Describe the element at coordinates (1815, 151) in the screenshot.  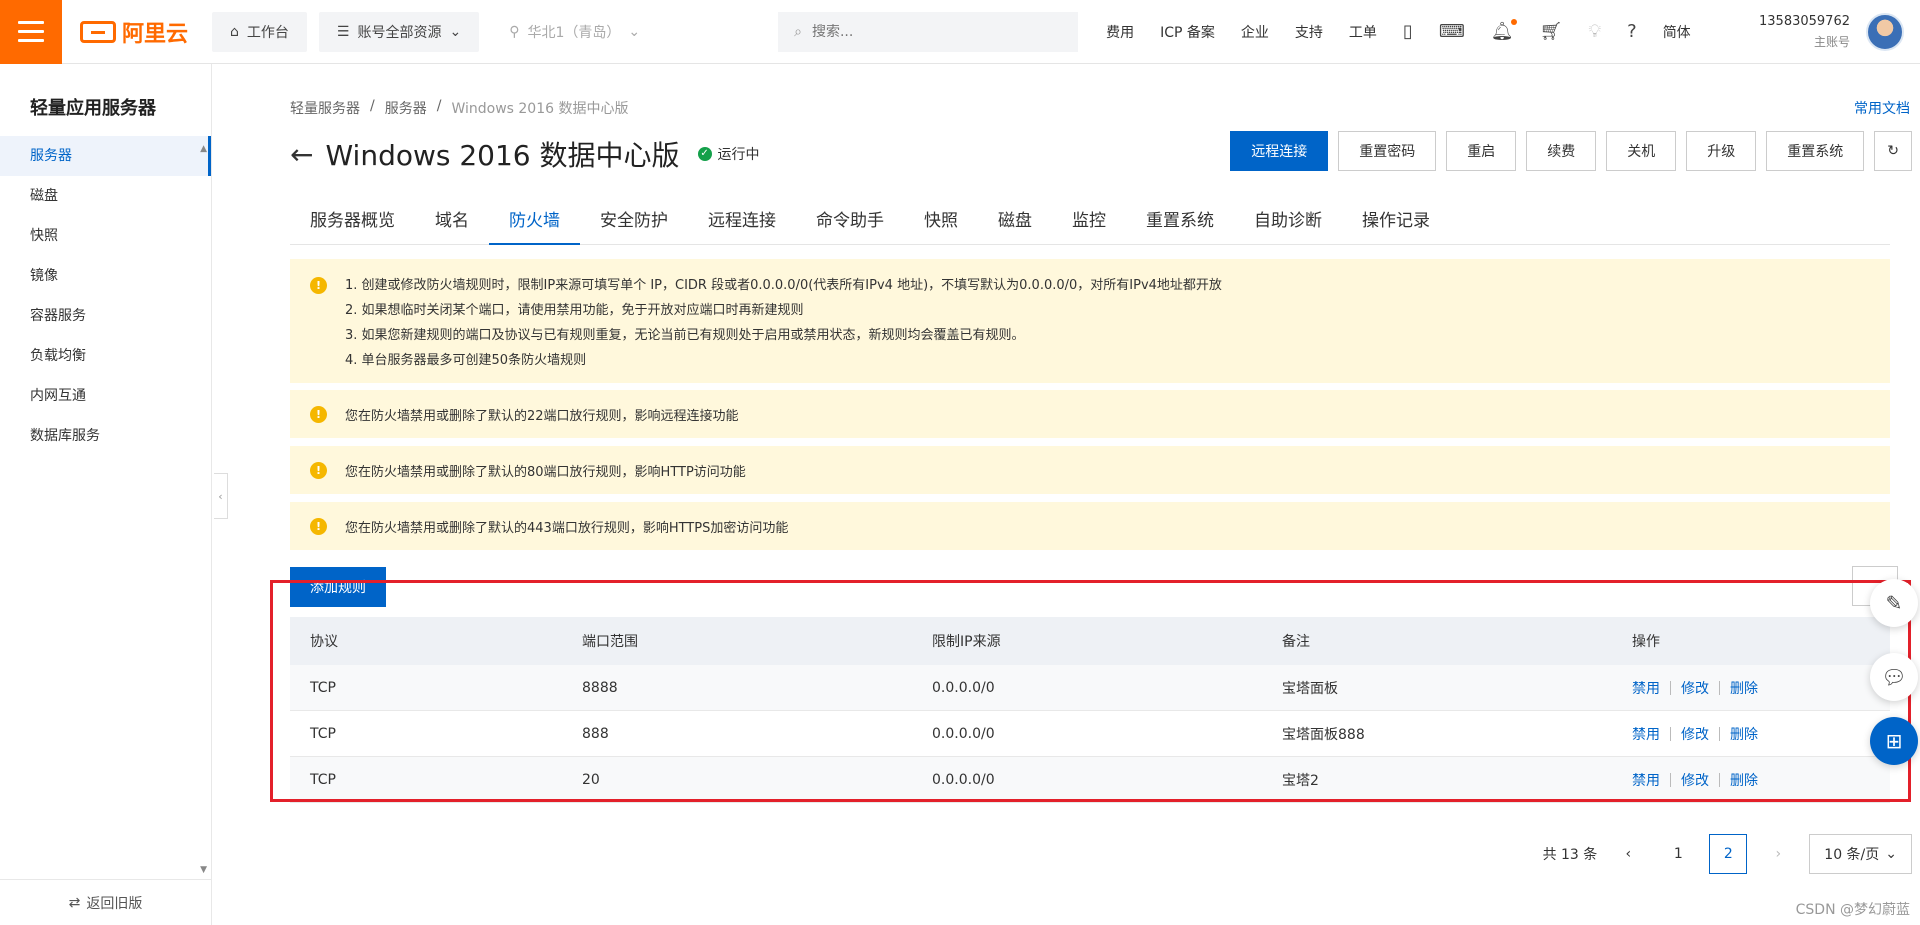
I see `reset-system-button: 重置系统` at that location.